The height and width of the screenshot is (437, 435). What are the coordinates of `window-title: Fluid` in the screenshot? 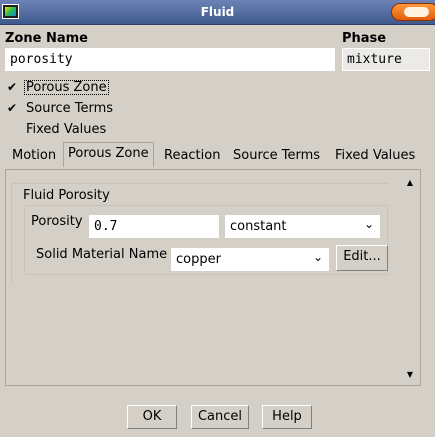 It's located at (217, 12).